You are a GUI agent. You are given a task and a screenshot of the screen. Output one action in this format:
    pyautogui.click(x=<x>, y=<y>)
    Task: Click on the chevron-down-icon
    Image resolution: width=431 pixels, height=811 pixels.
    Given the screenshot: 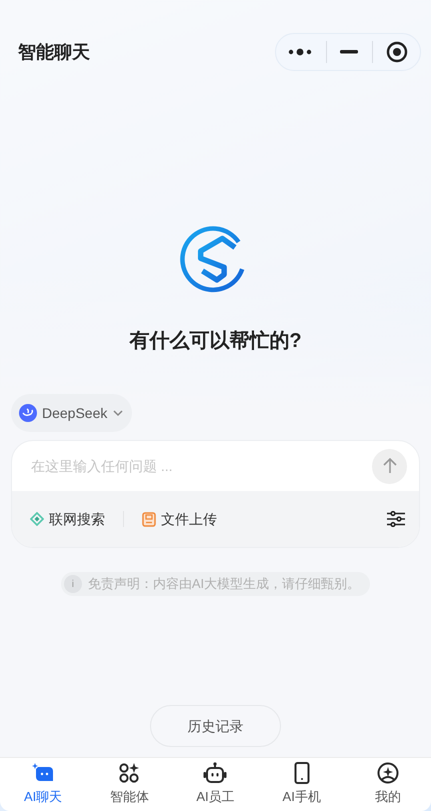 What is the action you would take?
    pyautogui.click(x=118, y=413)
    